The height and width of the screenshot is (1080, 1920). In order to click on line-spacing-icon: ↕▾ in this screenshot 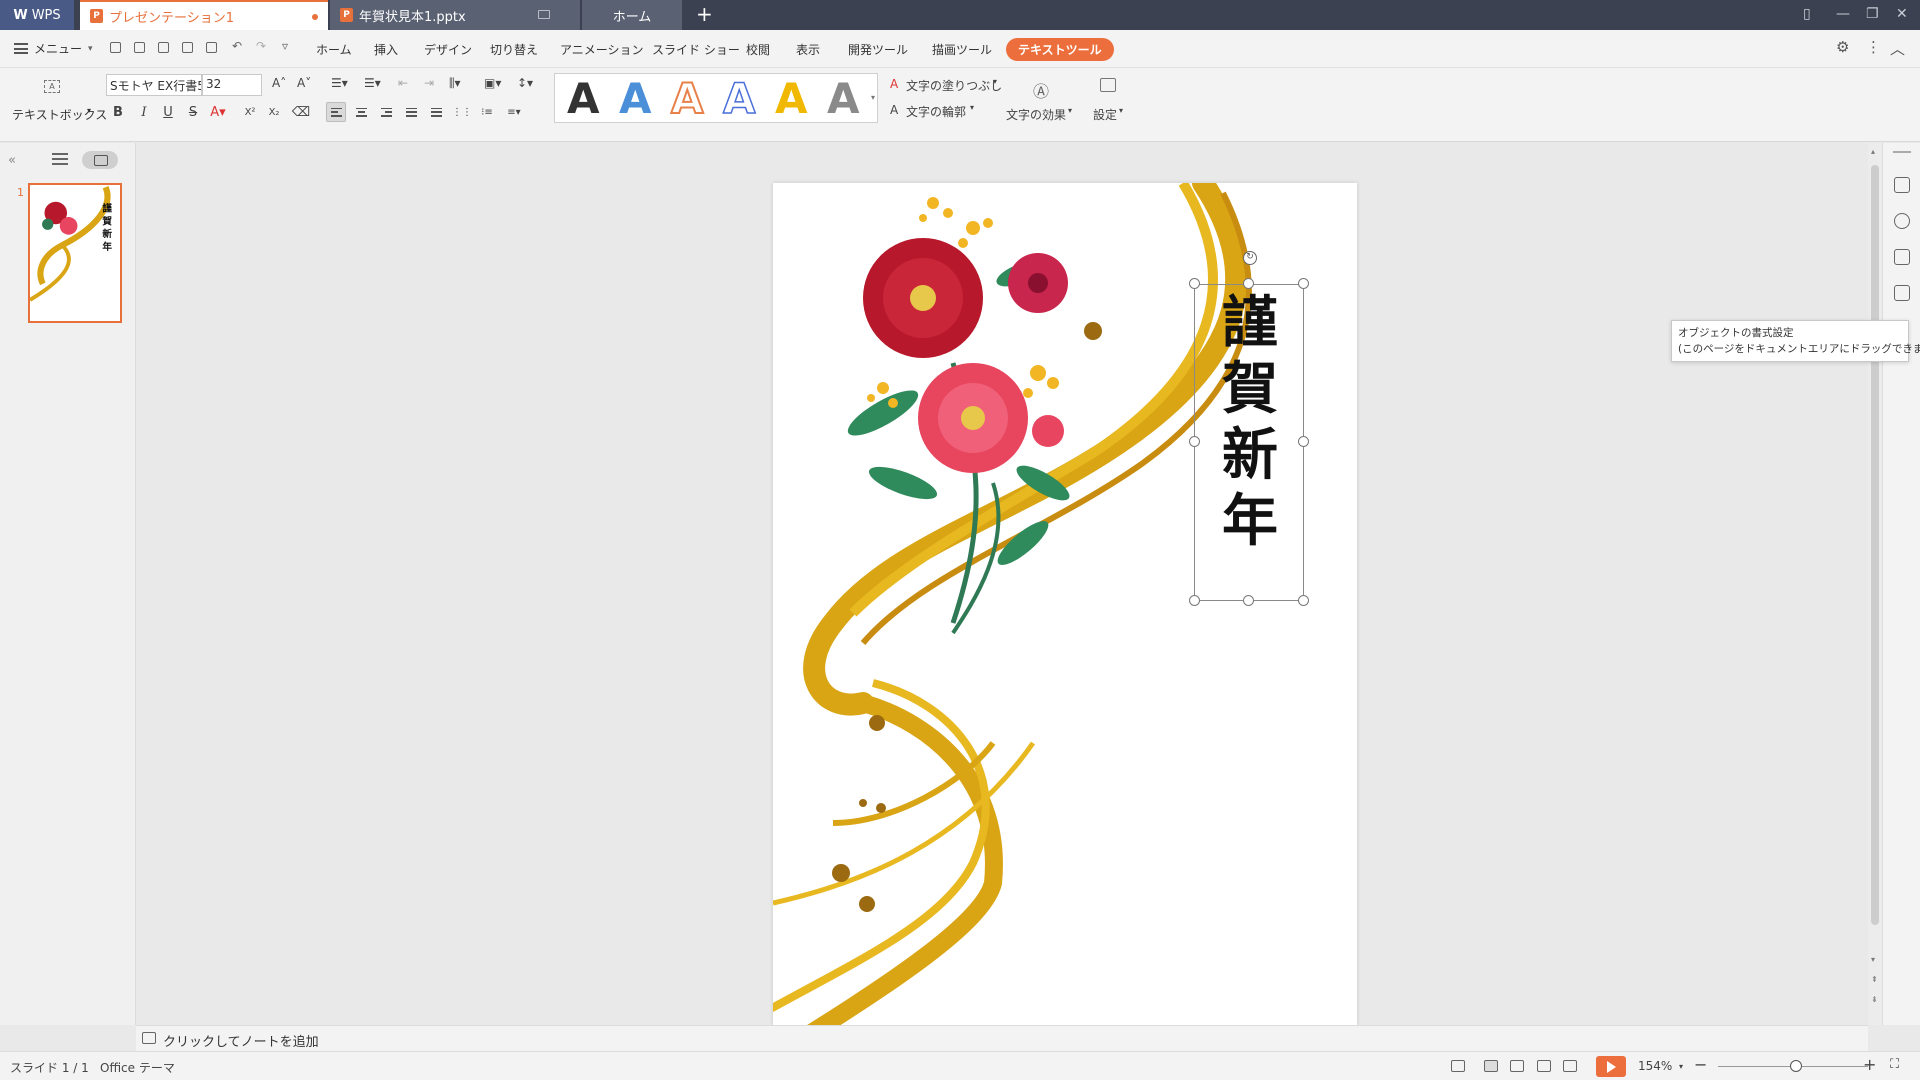, I will do `click(525, 83)`.